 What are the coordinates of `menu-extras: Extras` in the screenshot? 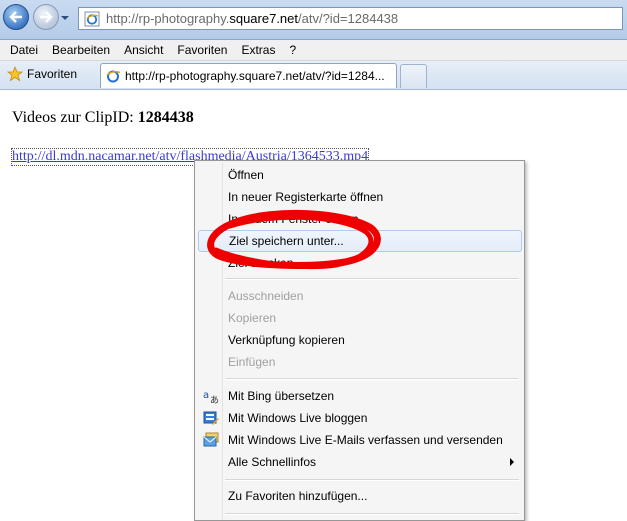 It's located at (258, 50).